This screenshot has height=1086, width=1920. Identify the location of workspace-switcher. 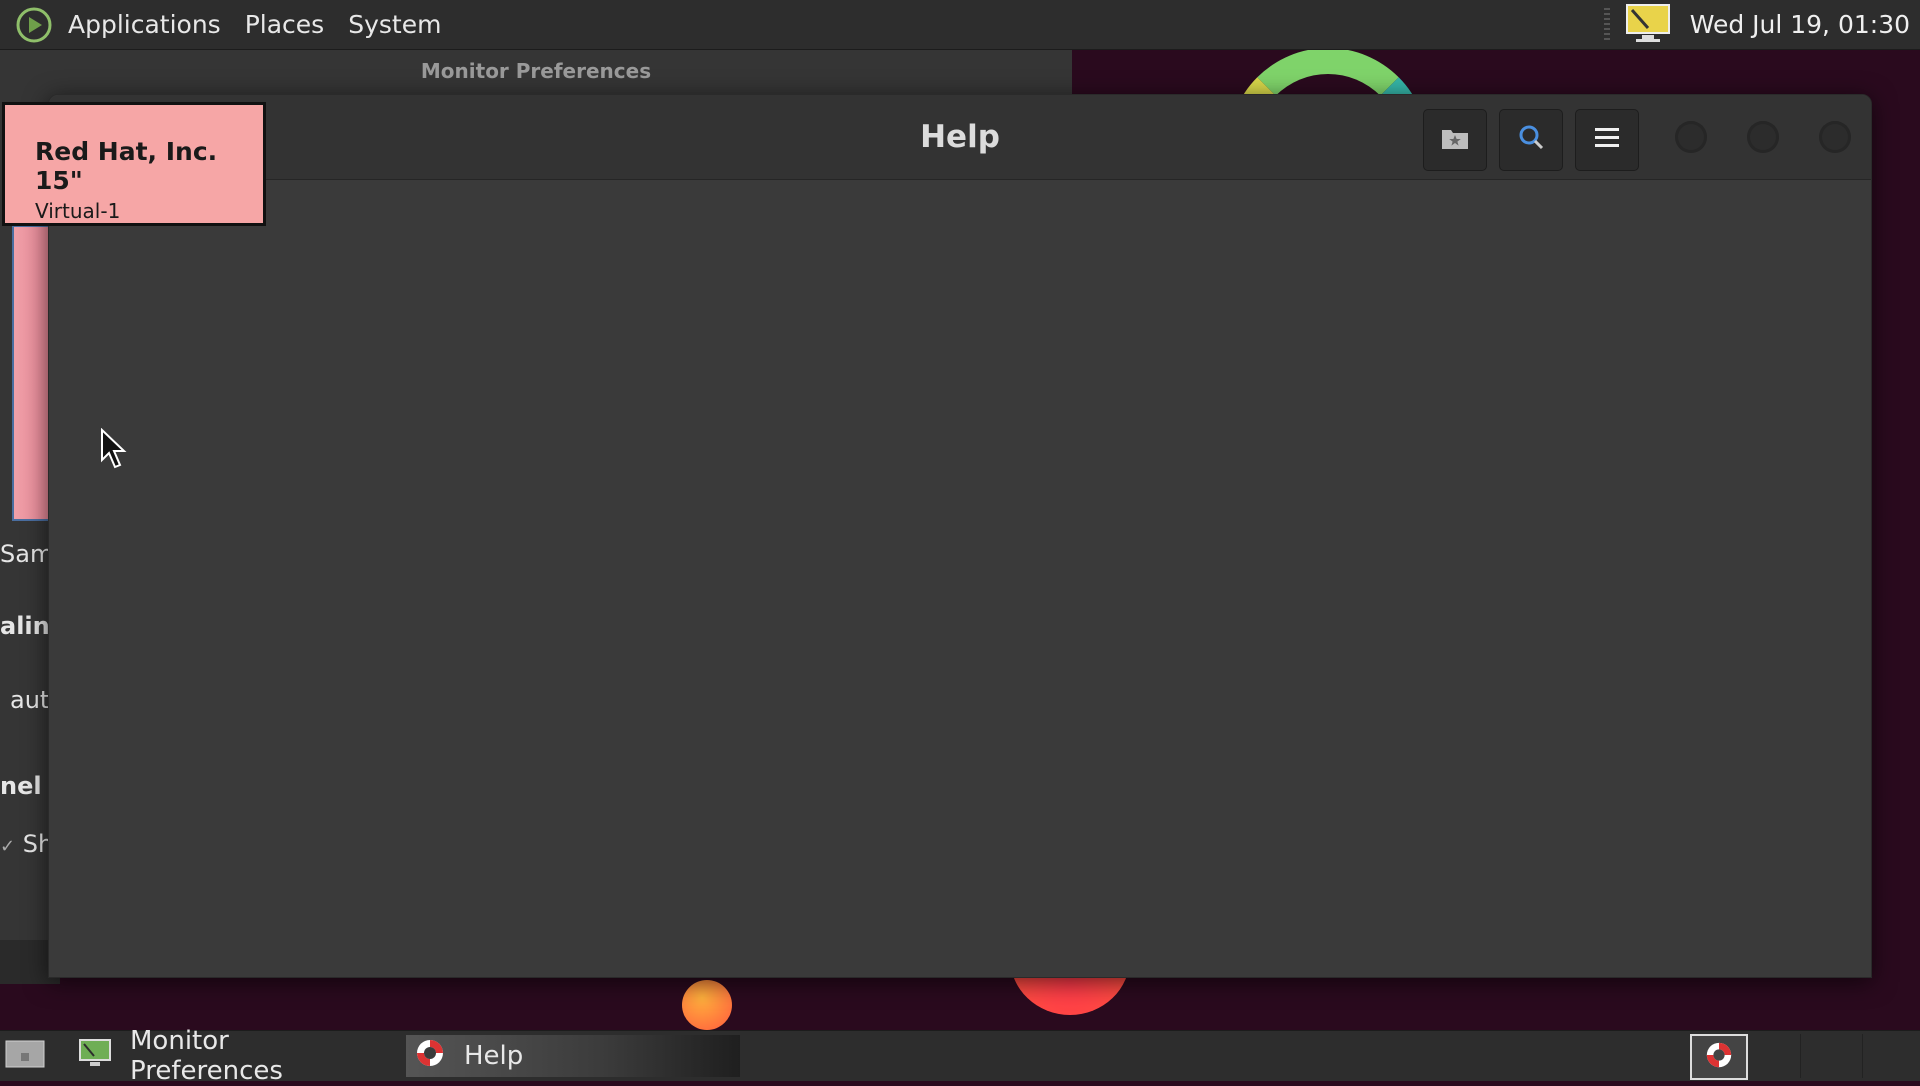
(1719, 1057).